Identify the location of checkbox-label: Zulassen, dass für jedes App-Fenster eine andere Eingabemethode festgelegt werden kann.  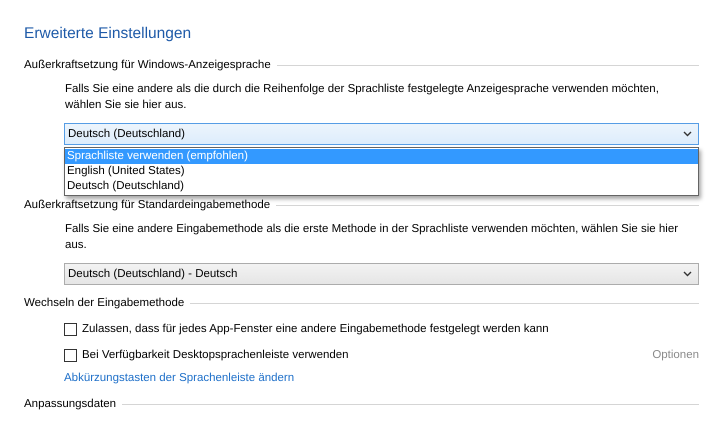
(316, 329).